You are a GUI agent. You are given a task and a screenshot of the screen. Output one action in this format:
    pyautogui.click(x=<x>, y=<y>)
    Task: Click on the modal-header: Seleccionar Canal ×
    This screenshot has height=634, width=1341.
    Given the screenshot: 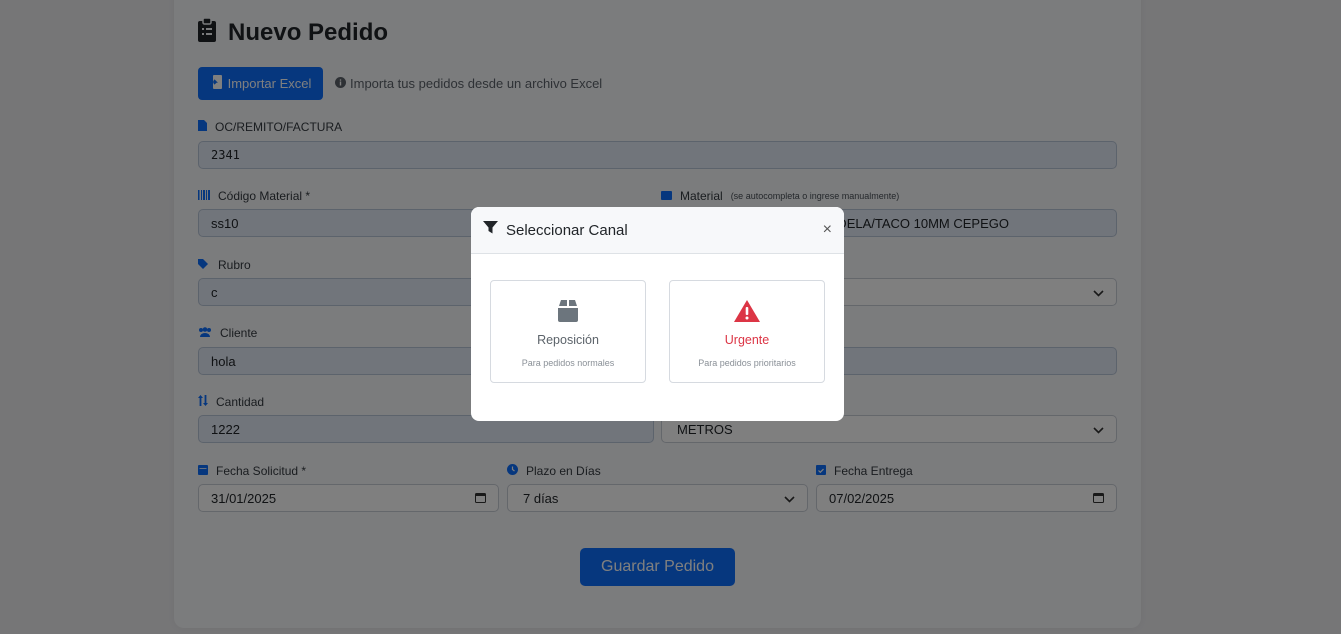 What is the action you would take?
    pyautogui.click(x=657, y=230)
    